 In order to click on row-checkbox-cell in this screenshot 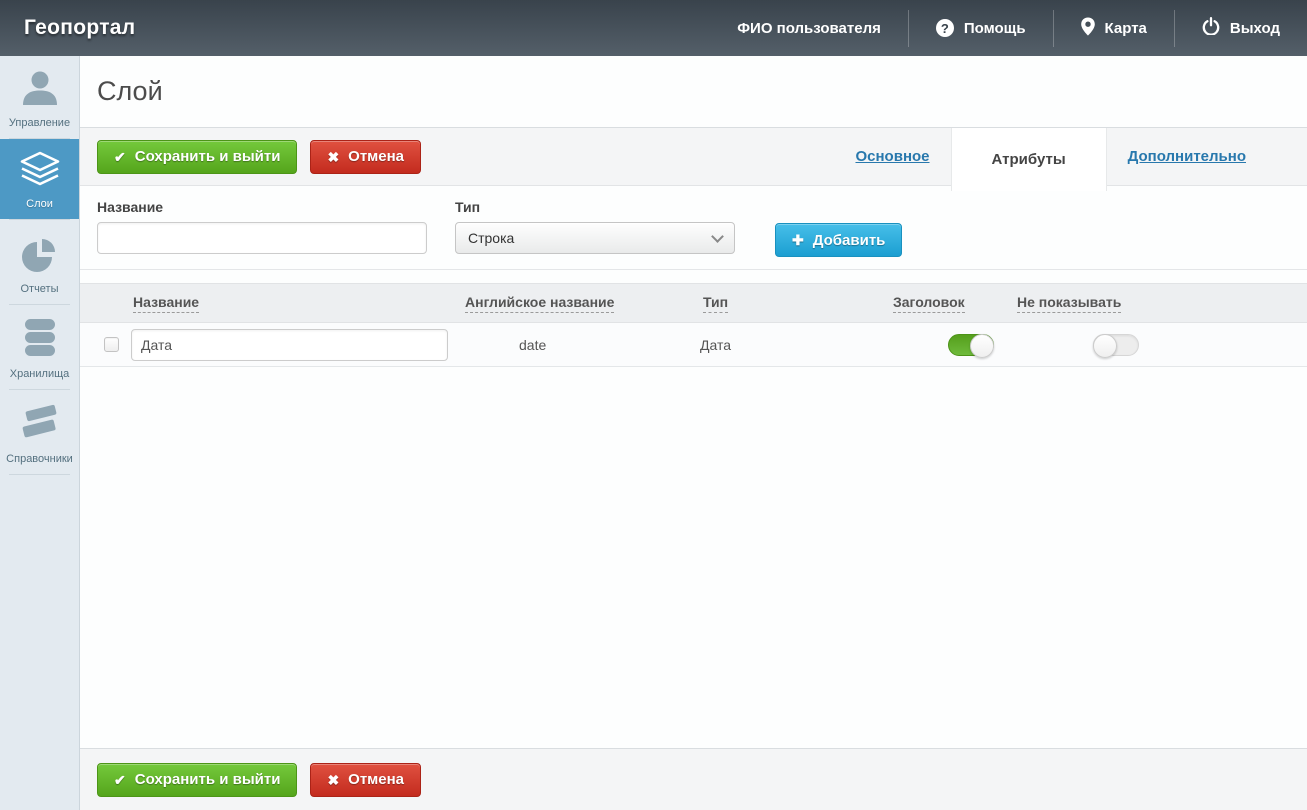, I will do `click(105, 344)`.